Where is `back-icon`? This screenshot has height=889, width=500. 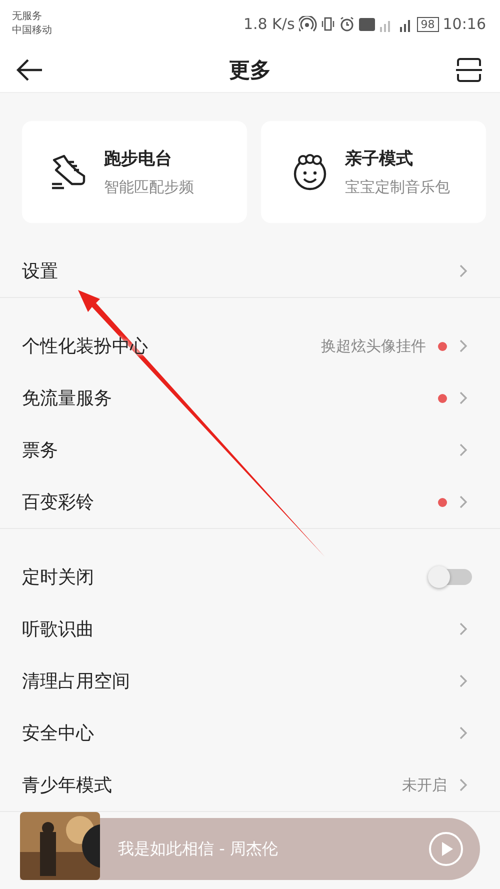
back-icon is located at coordinates (30, 70).